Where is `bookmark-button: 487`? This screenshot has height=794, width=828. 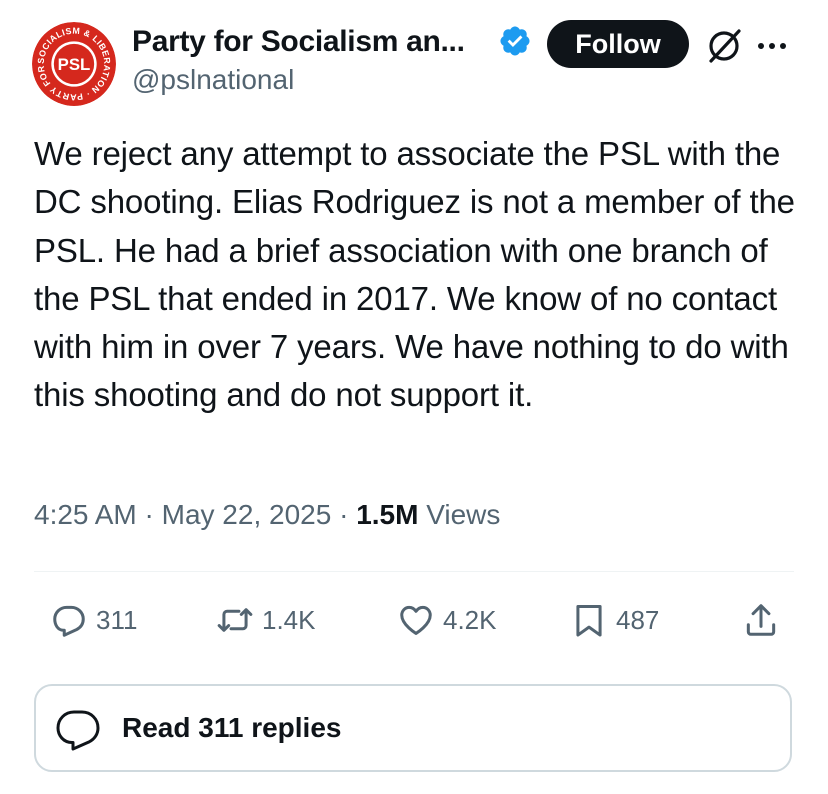
bookmark-button: 487 is located at coordinates (614, 620).